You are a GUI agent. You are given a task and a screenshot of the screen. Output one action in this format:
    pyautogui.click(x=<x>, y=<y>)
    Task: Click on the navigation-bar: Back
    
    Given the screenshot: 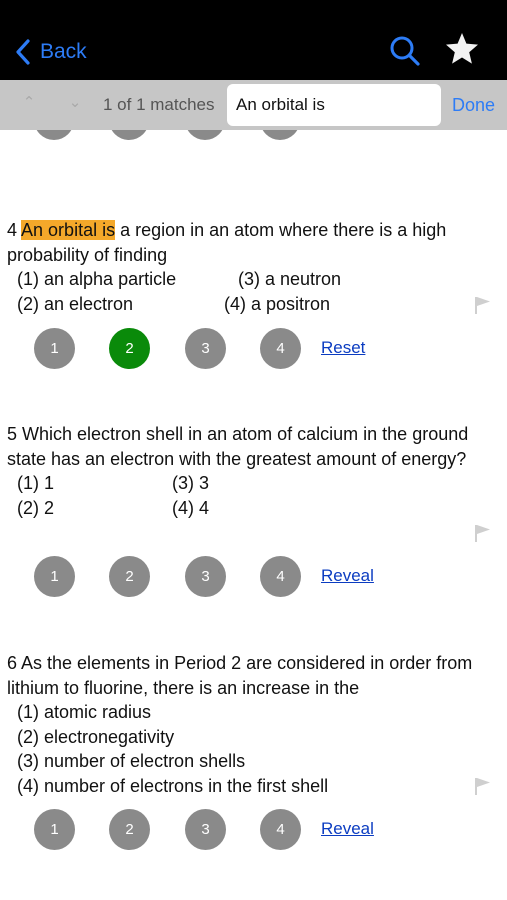 What is the action you would take?
    pyautogui.click(x=253, y=40)
    